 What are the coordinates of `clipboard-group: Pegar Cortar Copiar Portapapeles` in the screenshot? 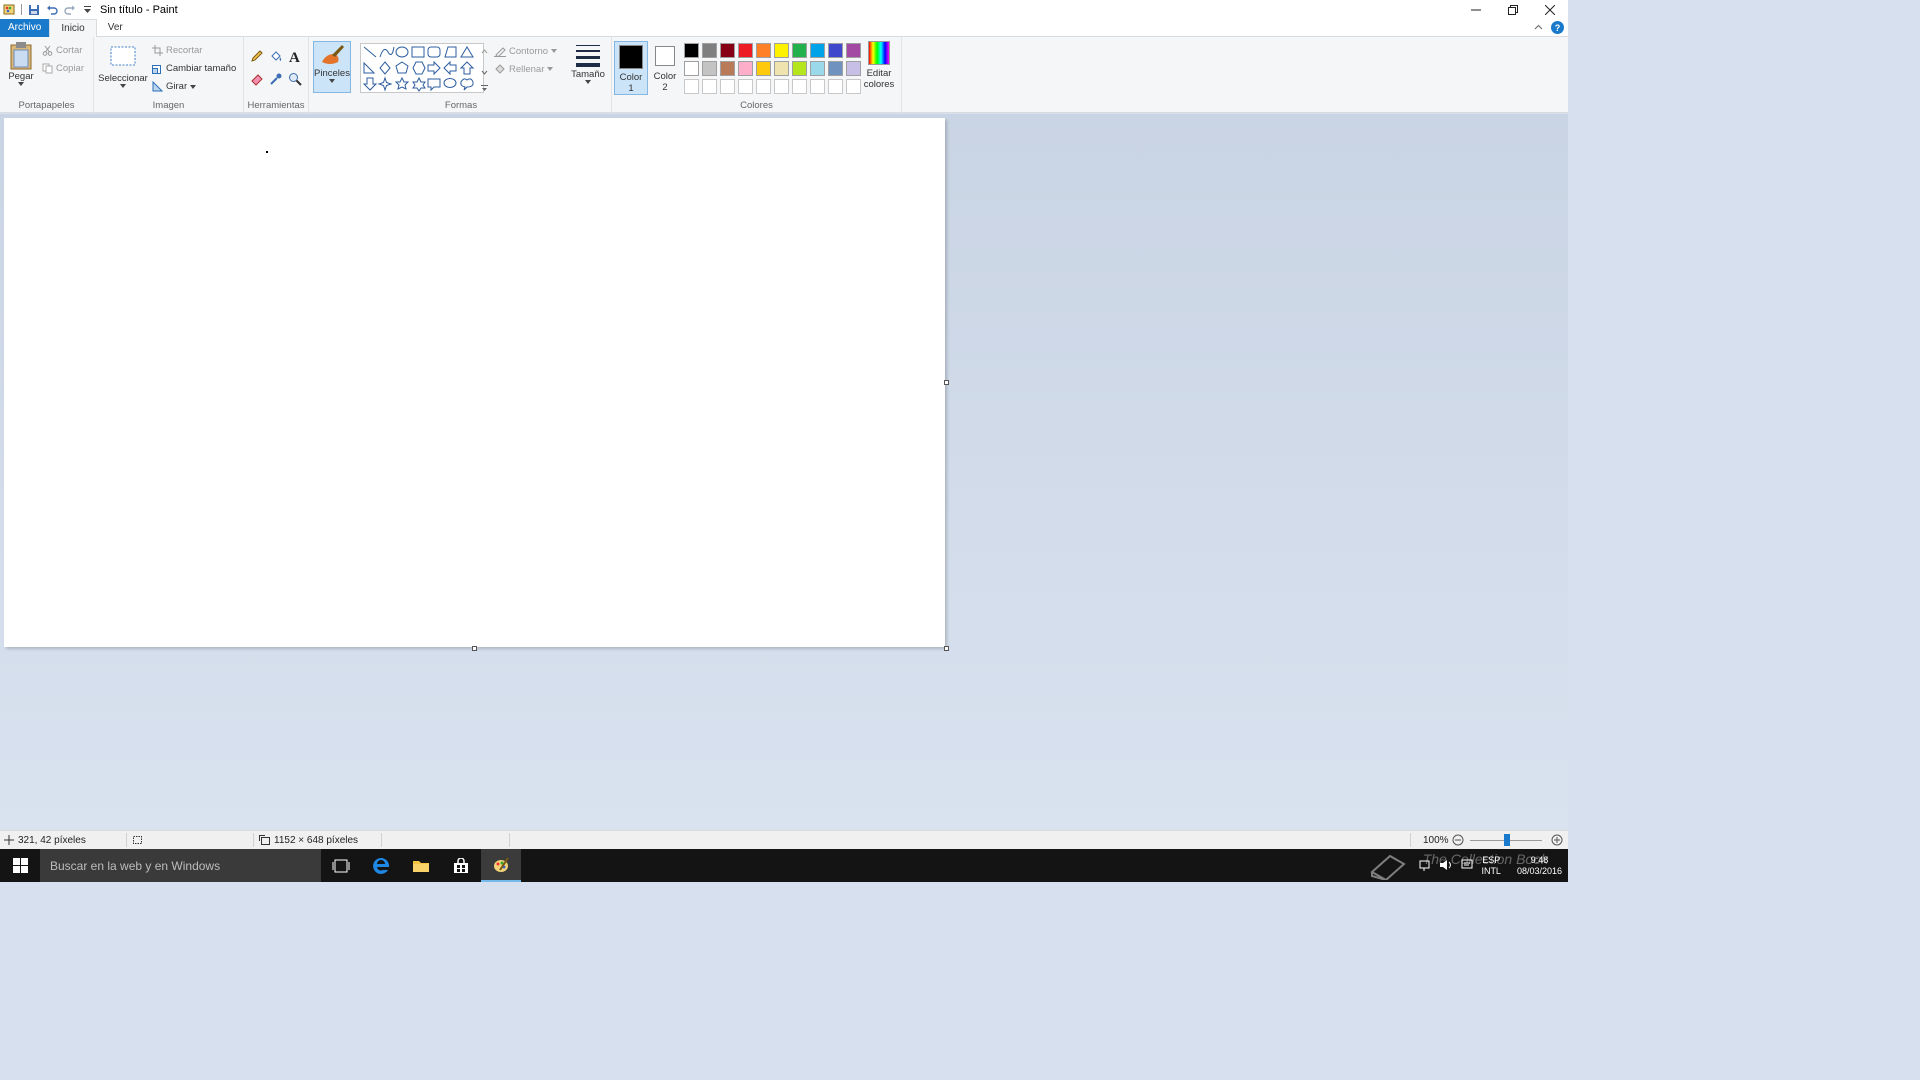 It's located at (47, 75).